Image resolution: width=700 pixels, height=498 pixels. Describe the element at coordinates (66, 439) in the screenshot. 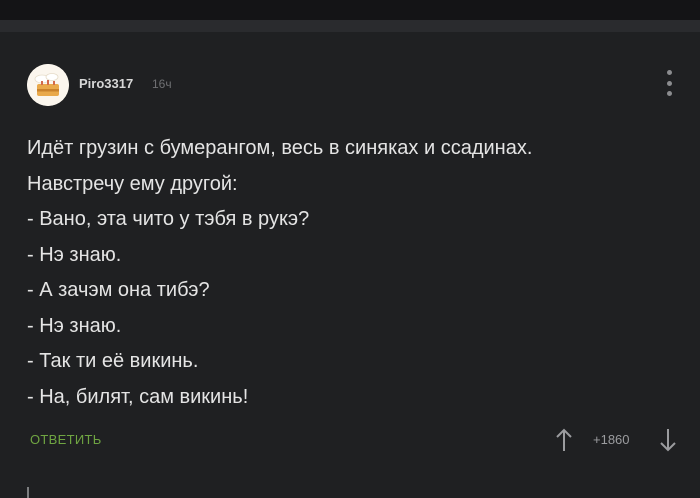

I see `reply-button: ОТВЕТИТЬ` at that location.